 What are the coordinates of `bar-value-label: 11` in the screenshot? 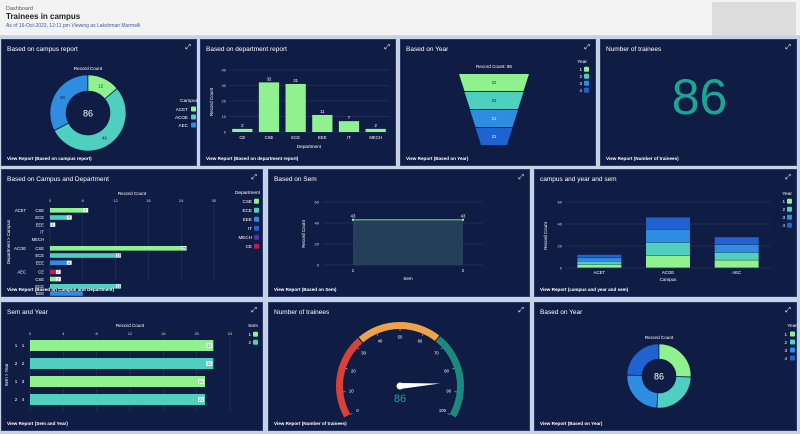 It's located at (322, 111).